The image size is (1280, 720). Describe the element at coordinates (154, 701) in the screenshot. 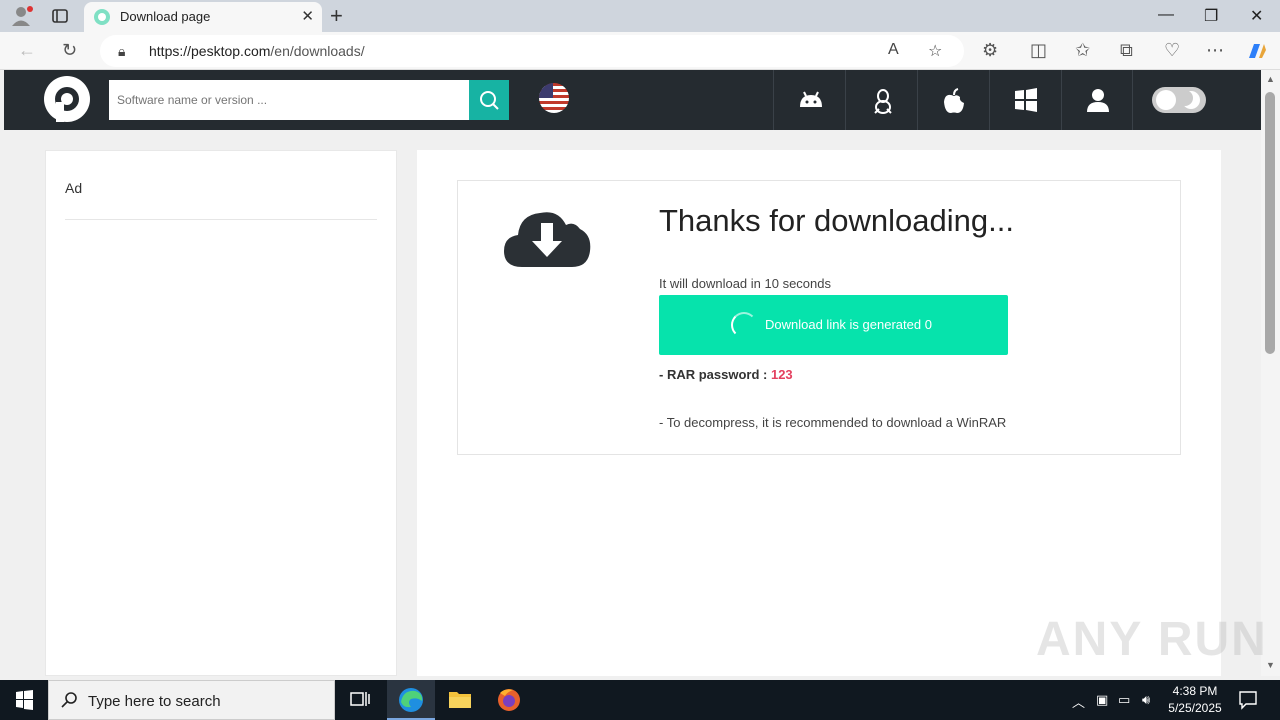

I see `taskbar-search-placeholder: Type here to search` at that location.